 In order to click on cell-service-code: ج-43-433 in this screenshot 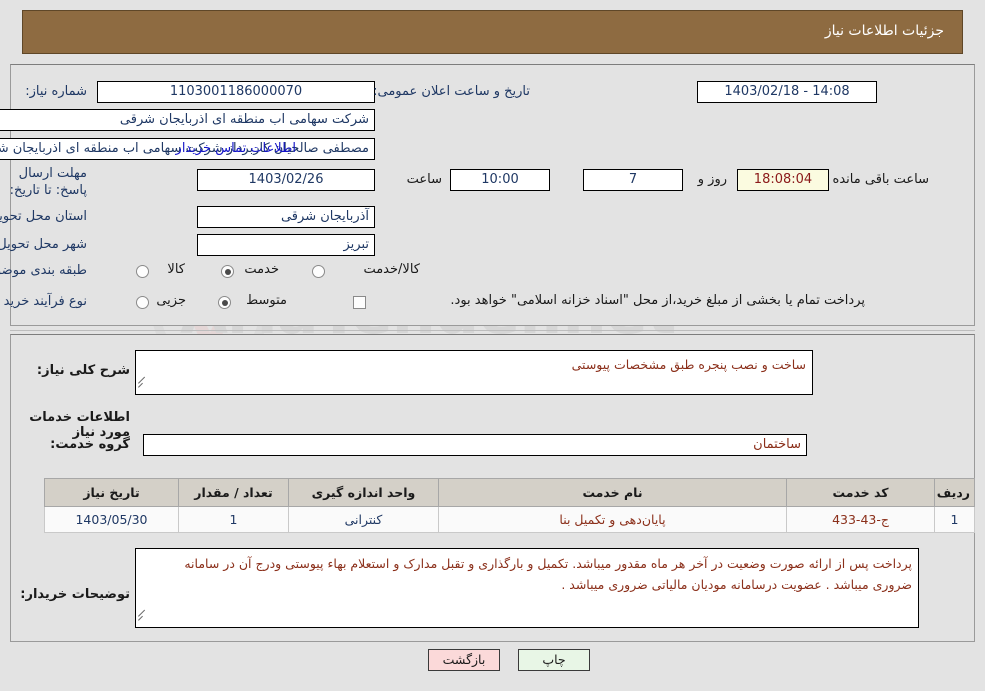, I will do `click(860, 519)`.